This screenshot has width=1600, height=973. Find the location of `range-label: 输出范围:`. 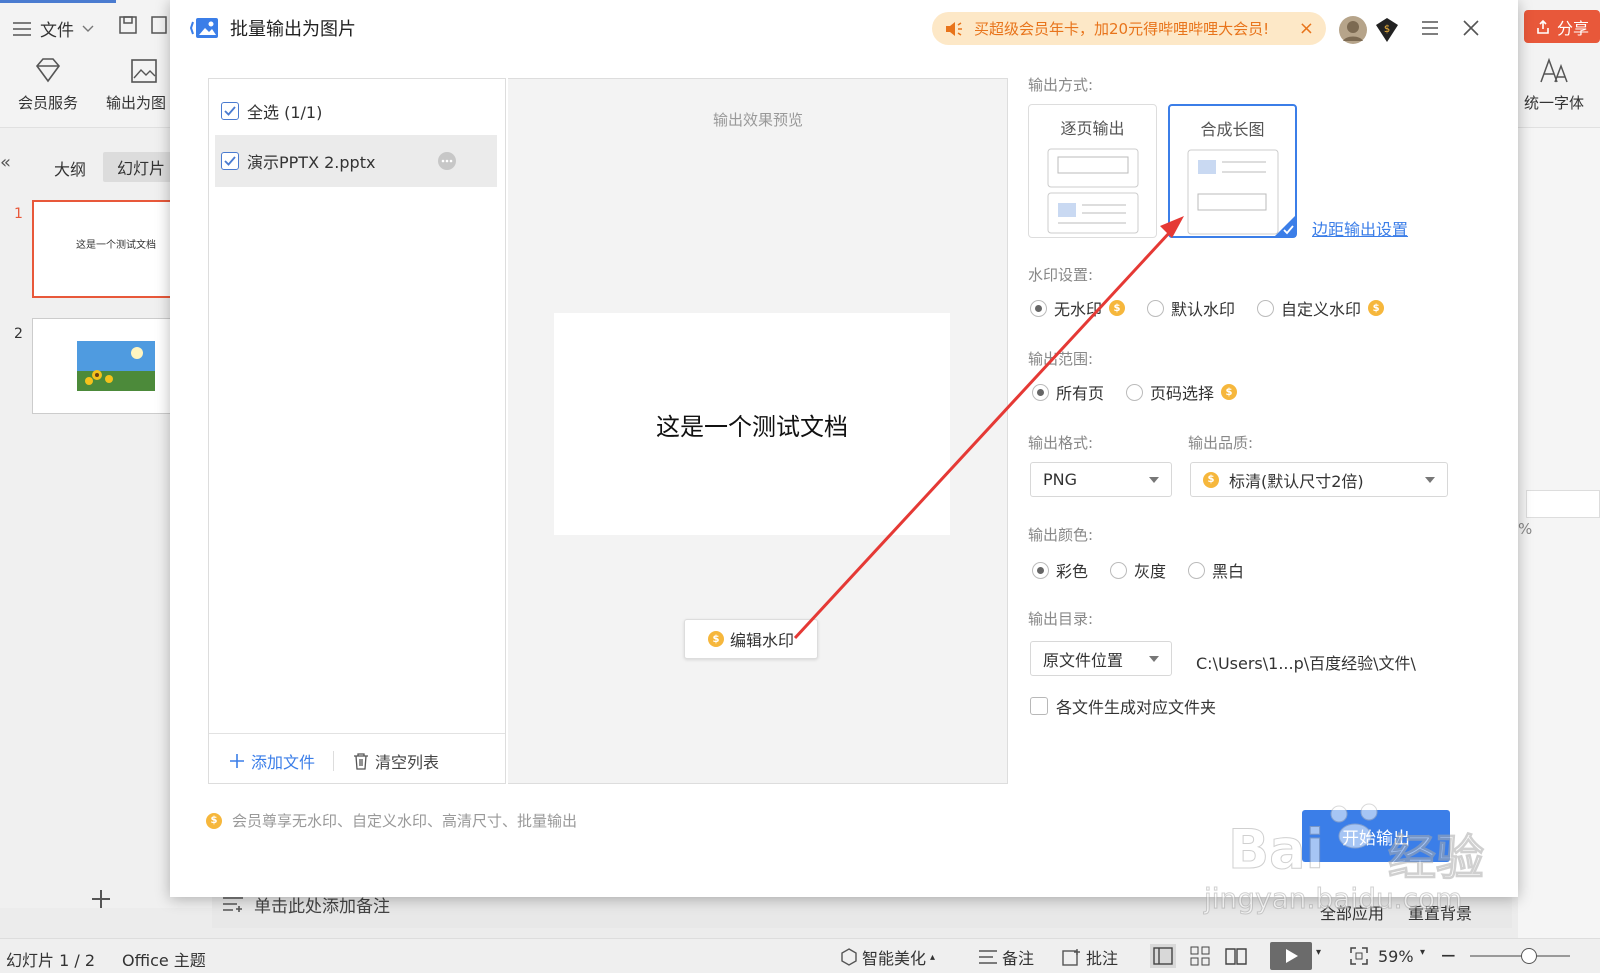

range-label: 输出范围: is located at coordinates (1061, 359).